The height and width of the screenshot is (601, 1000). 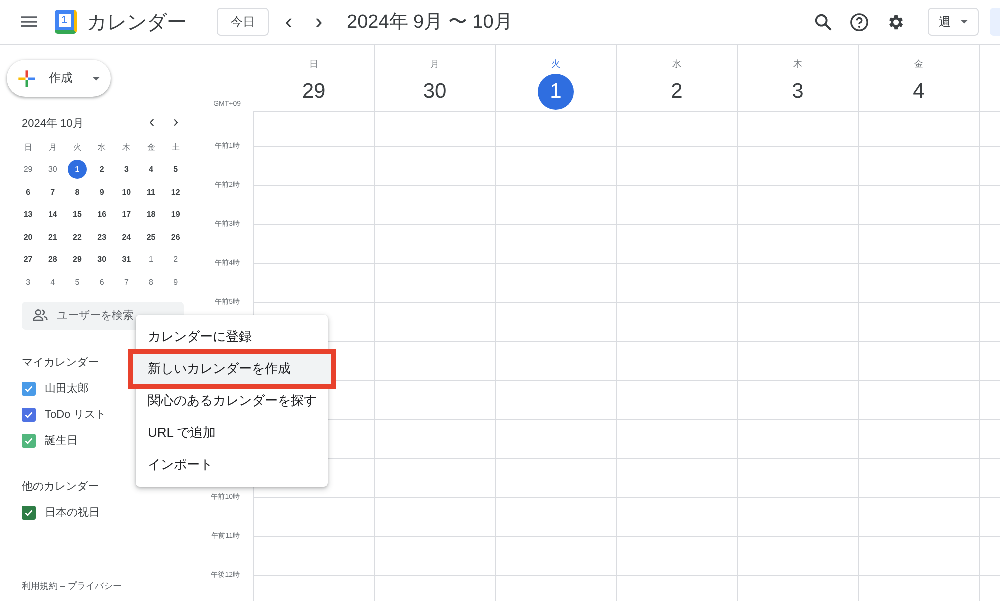 I want to click on date-cell: 17, so click(x=126, y=214).